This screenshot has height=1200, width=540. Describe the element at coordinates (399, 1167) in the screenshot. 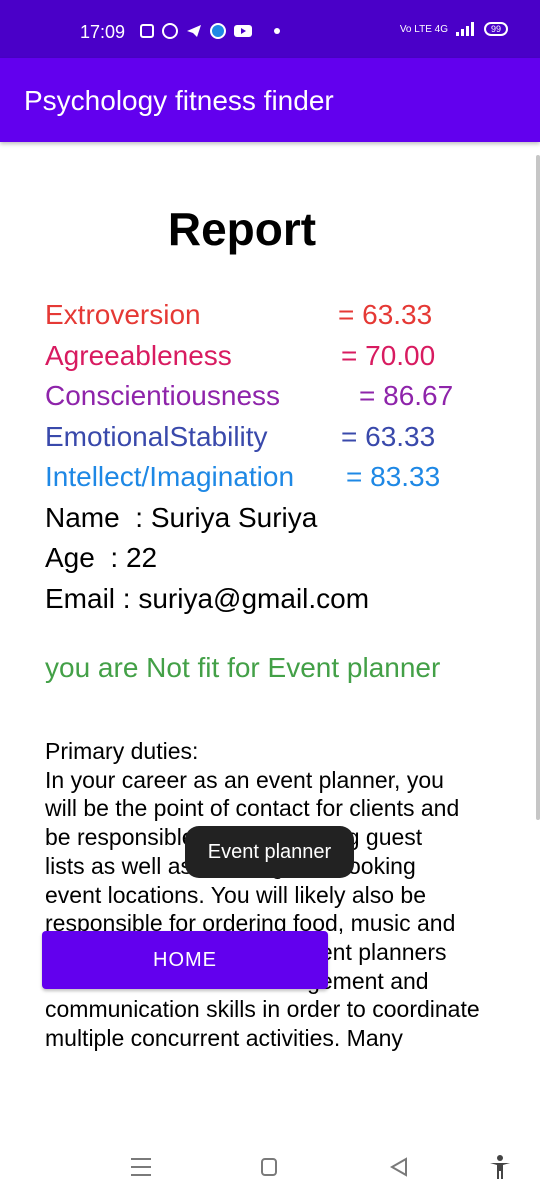

I see `back-icon` at that location.